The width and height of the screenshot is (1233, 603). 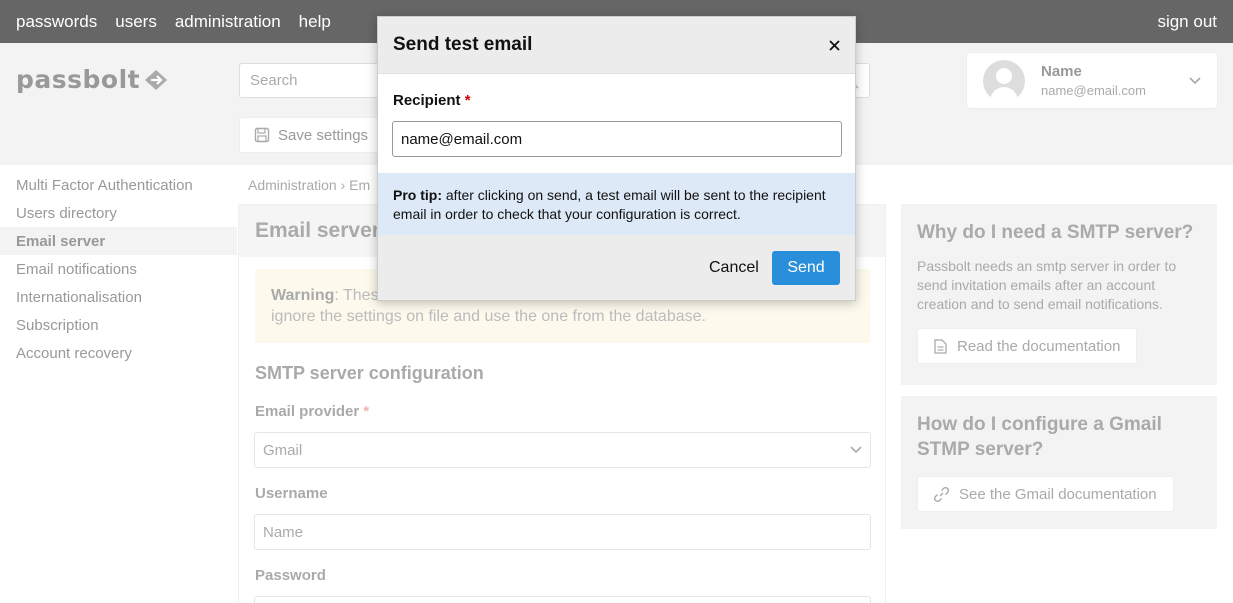 I want to click on dialog-title: Send test email, so click(x=463, y=44).